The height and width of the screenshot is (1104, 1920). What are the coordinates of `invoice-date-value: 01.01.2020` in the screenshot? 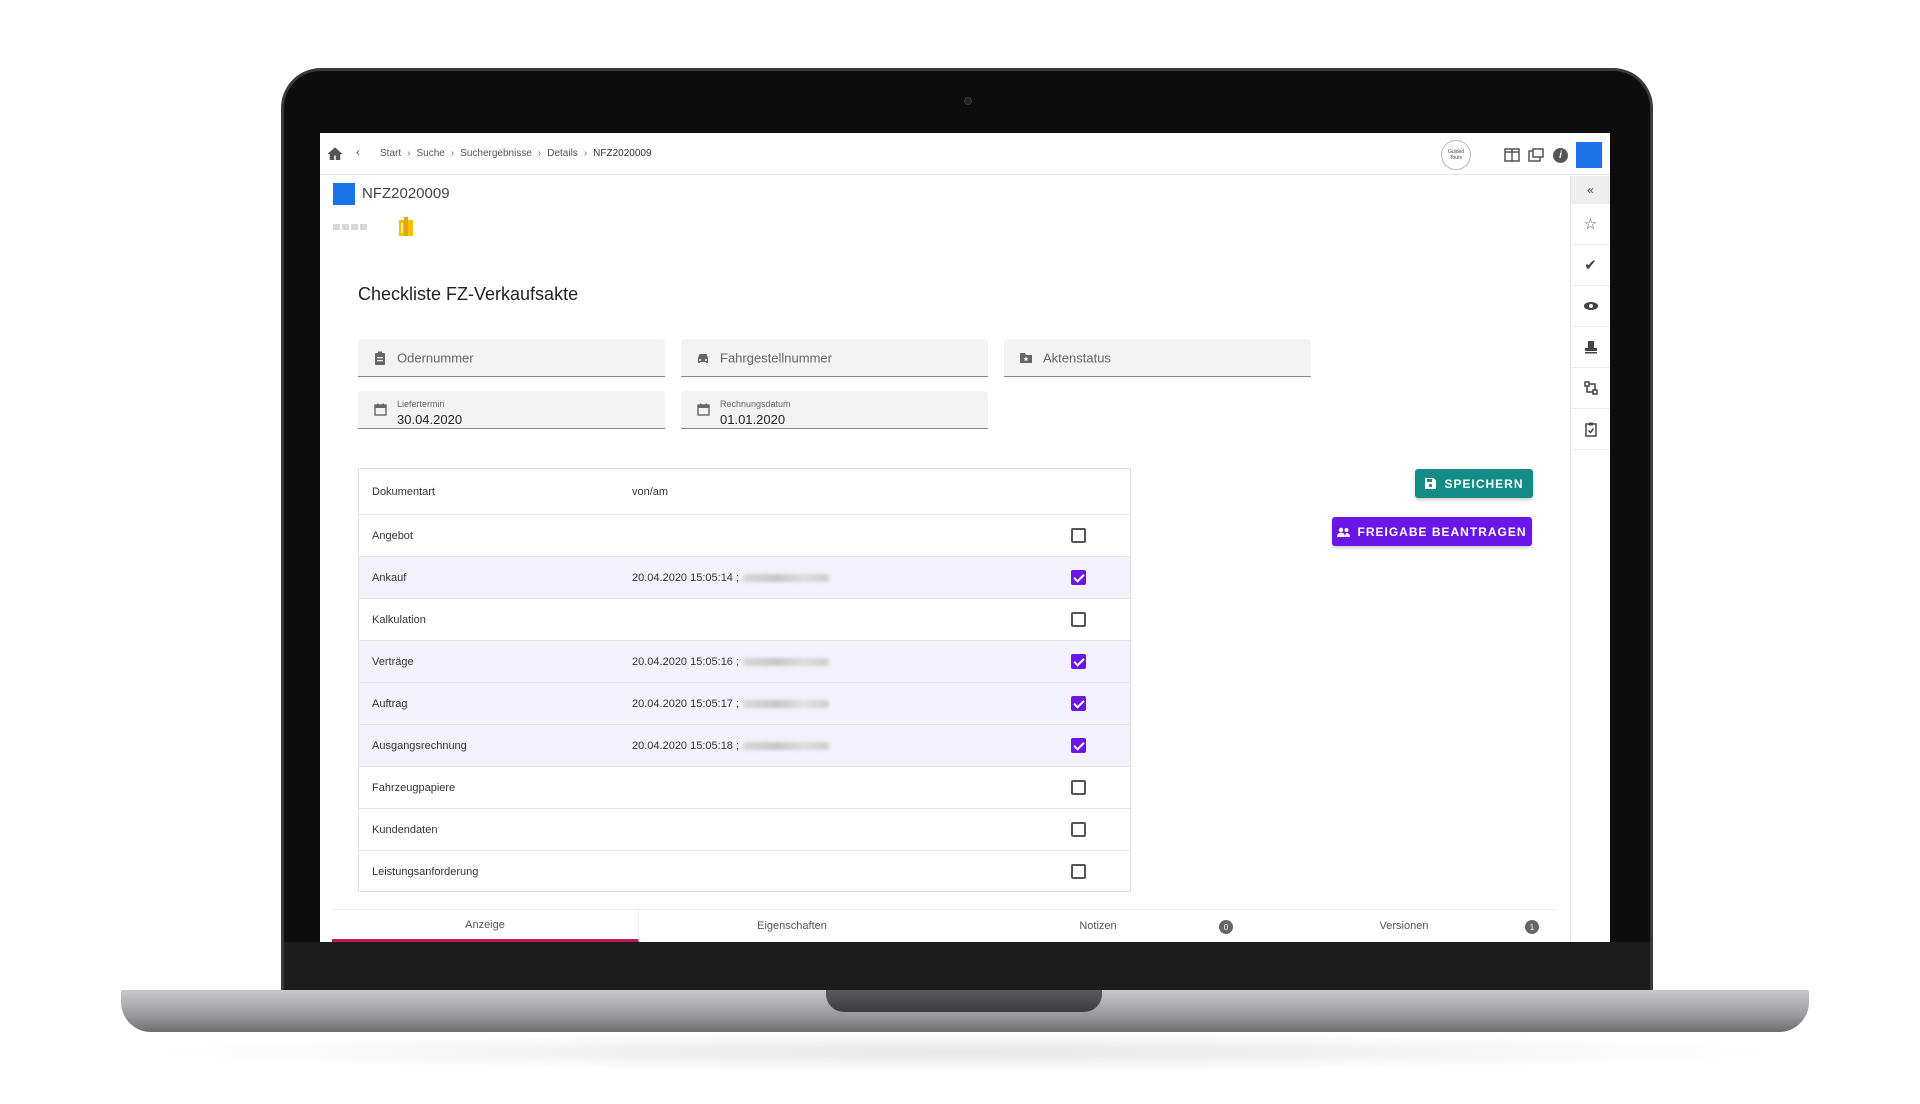 It's located at (753, 419).